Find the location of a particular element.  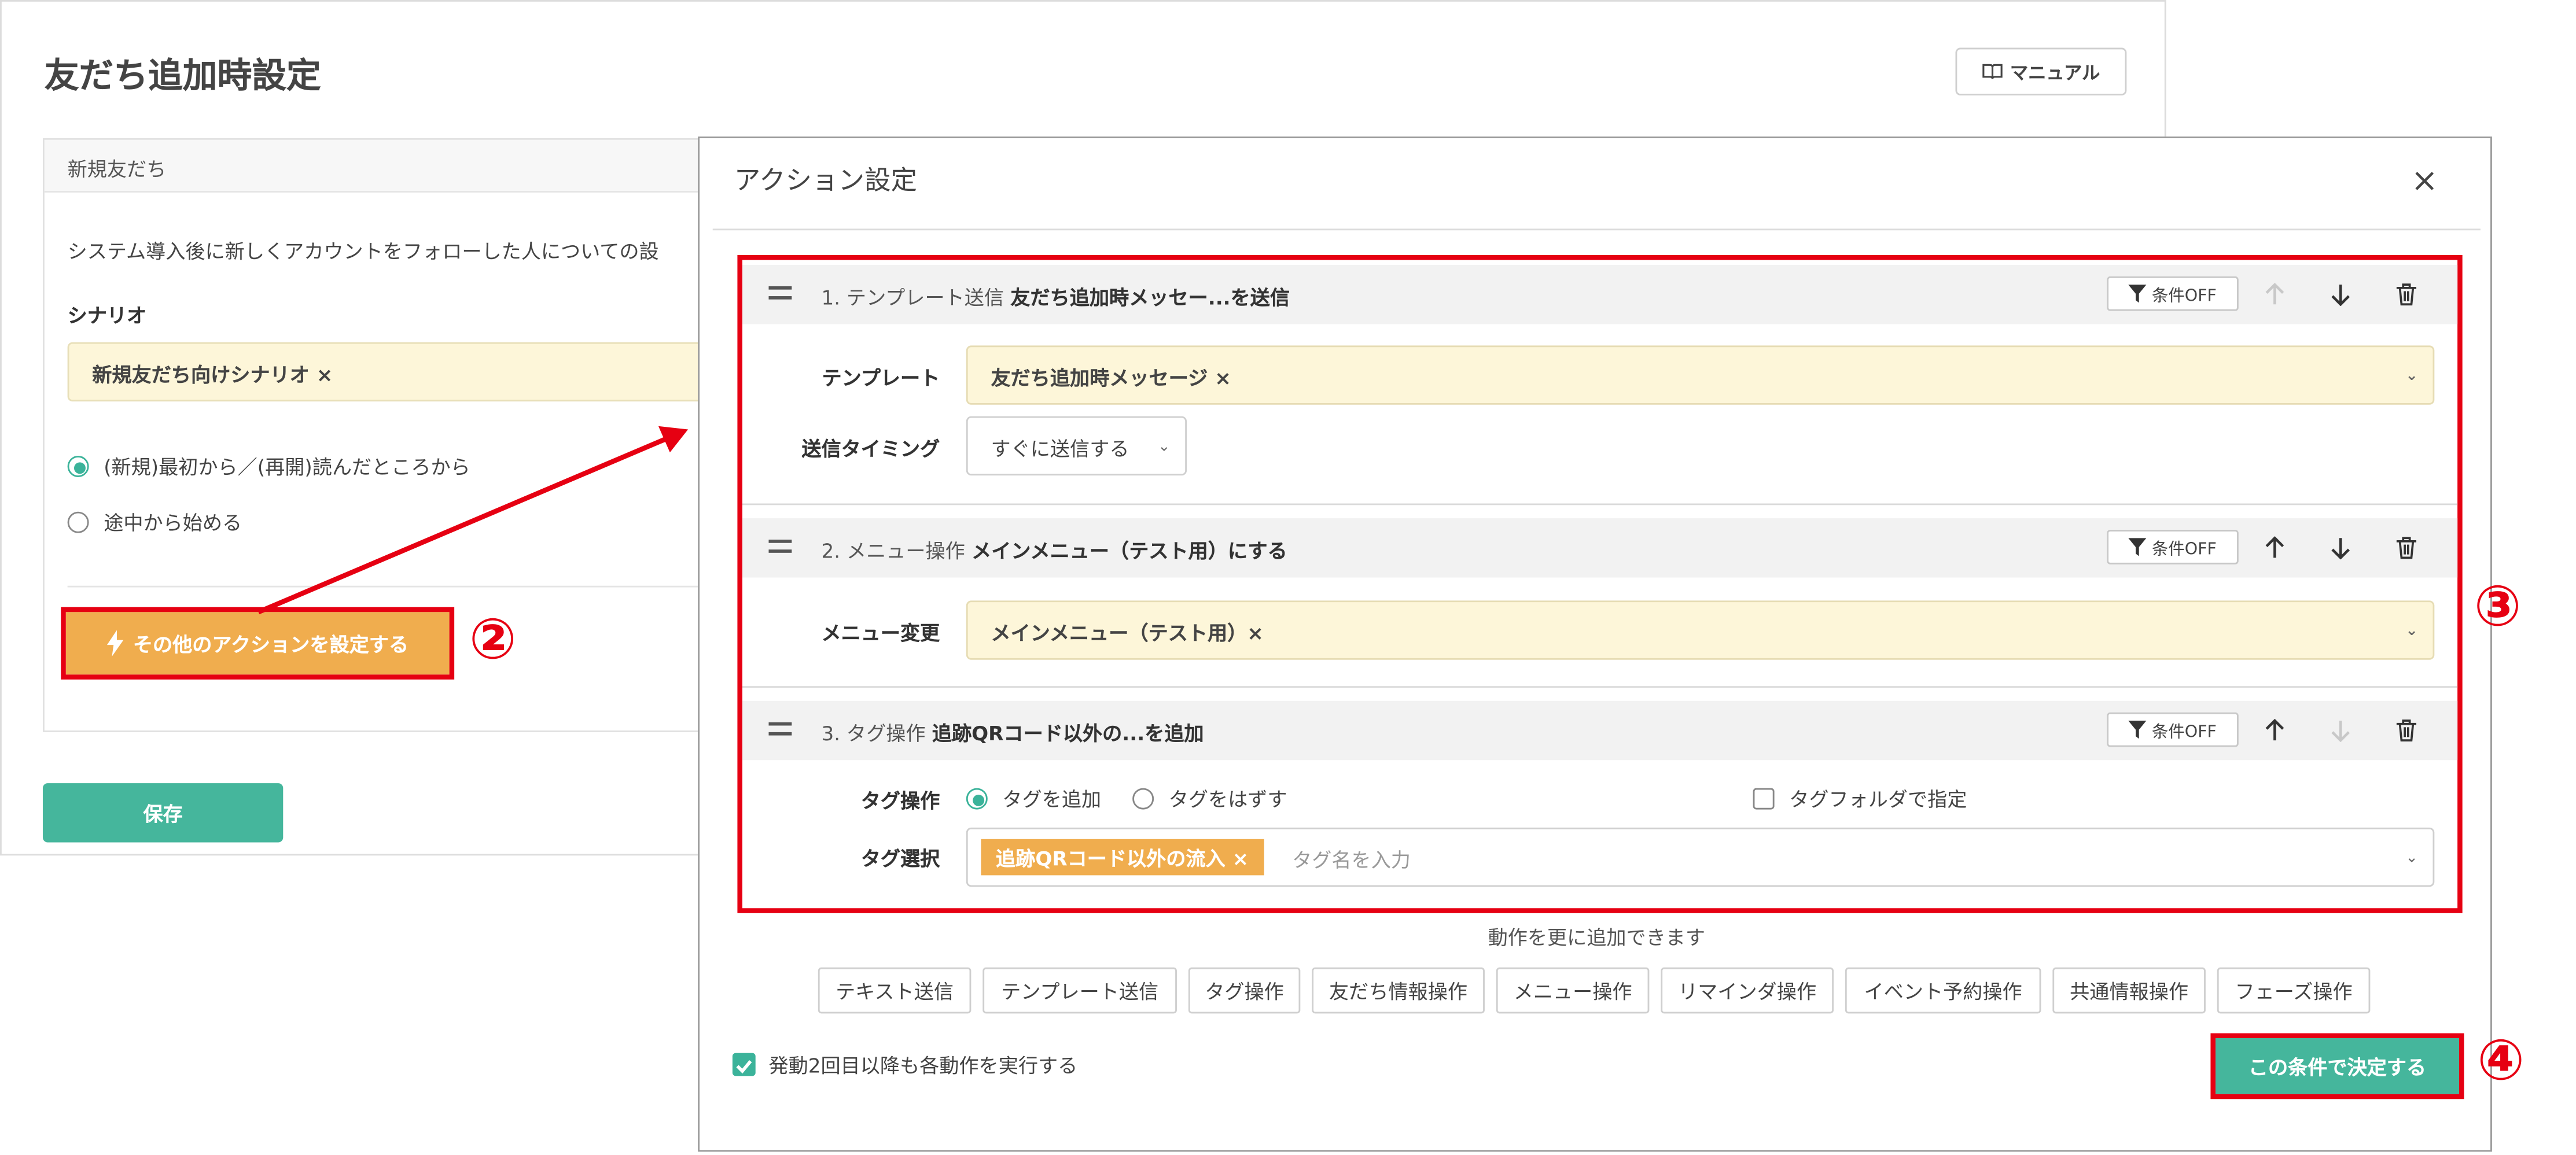

tag-input: タグ名を入力 is located at coordinates (1351, 859).